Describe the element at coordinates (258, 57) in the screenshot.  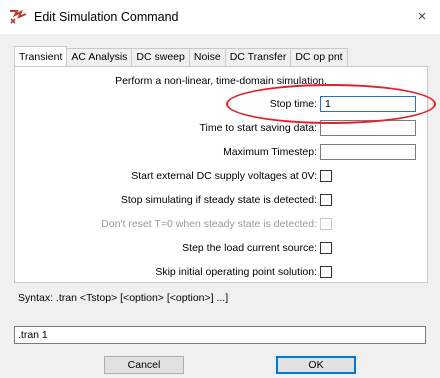
I see `tab-dc-transfer: DC Transfer` at that location.